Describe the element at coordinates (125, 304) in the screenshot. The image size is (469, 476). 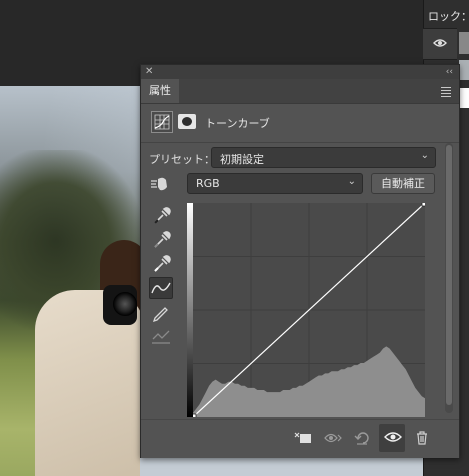
I see `photo-lens` at that location.